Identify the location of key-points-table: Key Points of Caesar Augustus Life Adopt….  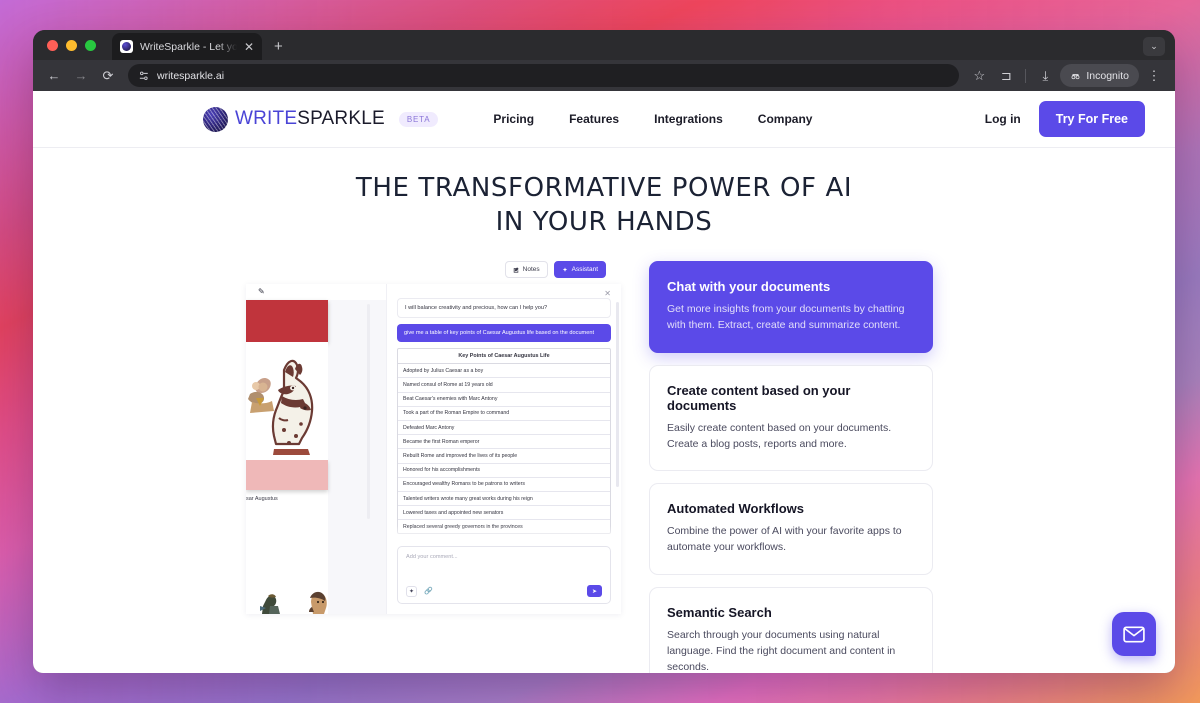
(504, 441).